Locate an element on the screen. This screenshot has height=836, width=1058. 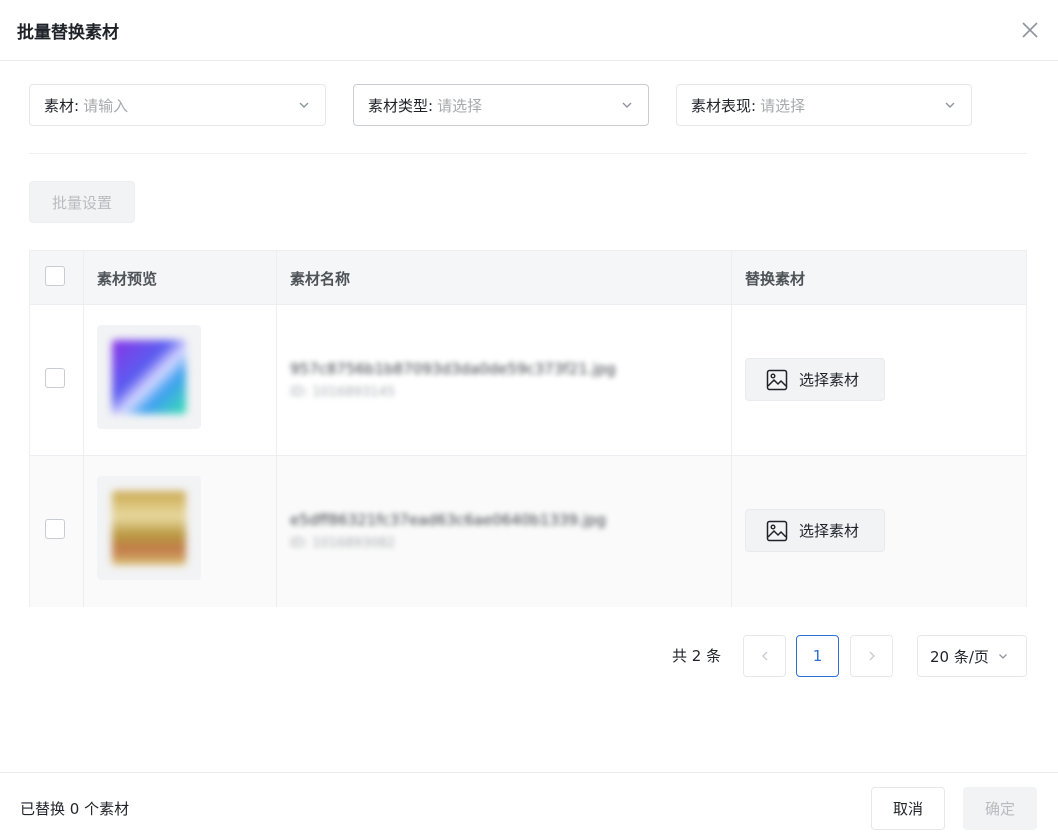
chevron-left-icon is located at coordinates (764, 656).